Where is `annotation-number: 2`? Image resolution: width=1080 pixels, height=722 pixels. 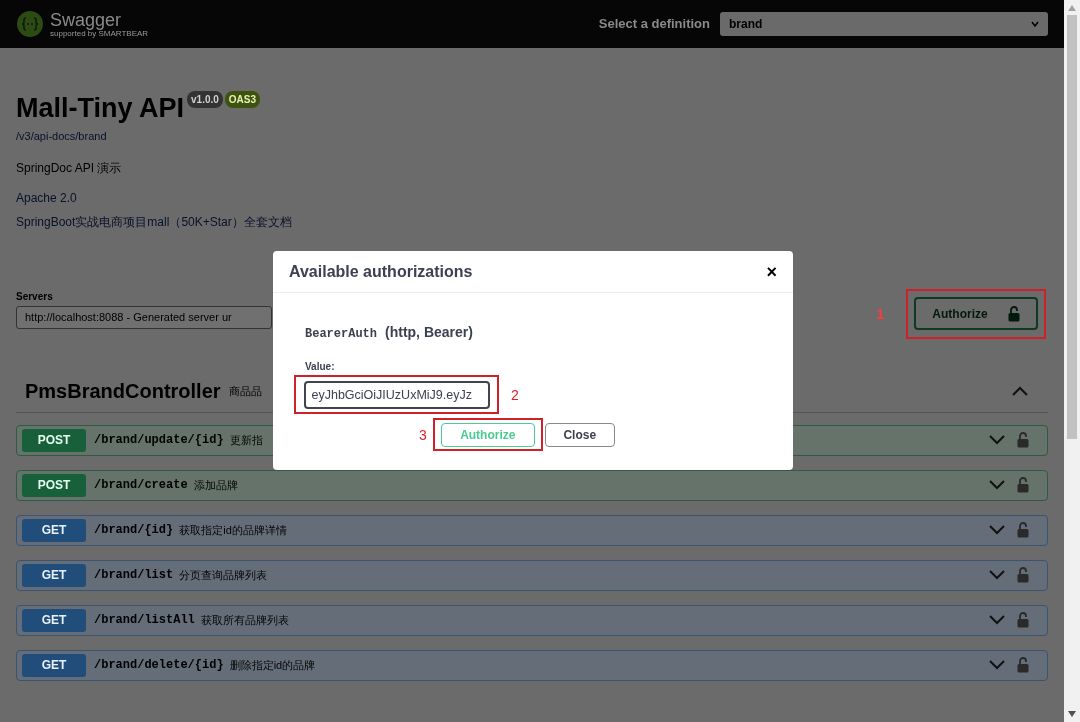
annotation-number: 2 is located at coordinates (515, 394).